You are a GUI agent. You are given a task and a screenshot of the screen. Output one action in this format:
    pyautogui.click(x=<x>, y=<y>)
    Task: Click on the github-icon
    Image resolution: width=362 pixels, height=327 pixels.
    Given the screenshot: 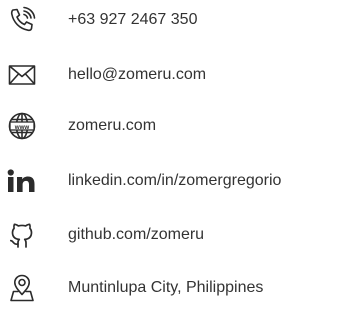 What is the action you would take?
    pyautogui.click(x=22, y=235)
    